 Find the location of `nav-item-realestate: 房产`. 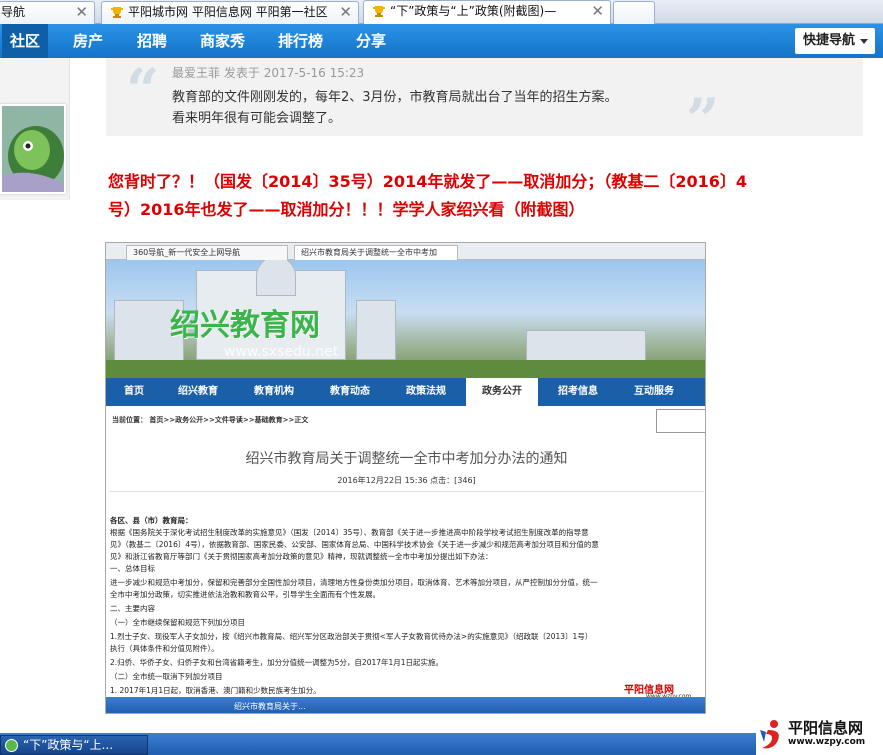

nav-item-realestate: 房产 is located at coordinates (88, 41).